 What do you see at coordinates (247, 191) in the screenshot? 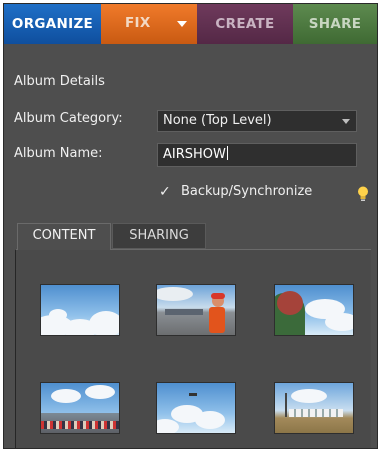
I see `backup-label: Backup/Synchronize` at bounding box center [247, 191].